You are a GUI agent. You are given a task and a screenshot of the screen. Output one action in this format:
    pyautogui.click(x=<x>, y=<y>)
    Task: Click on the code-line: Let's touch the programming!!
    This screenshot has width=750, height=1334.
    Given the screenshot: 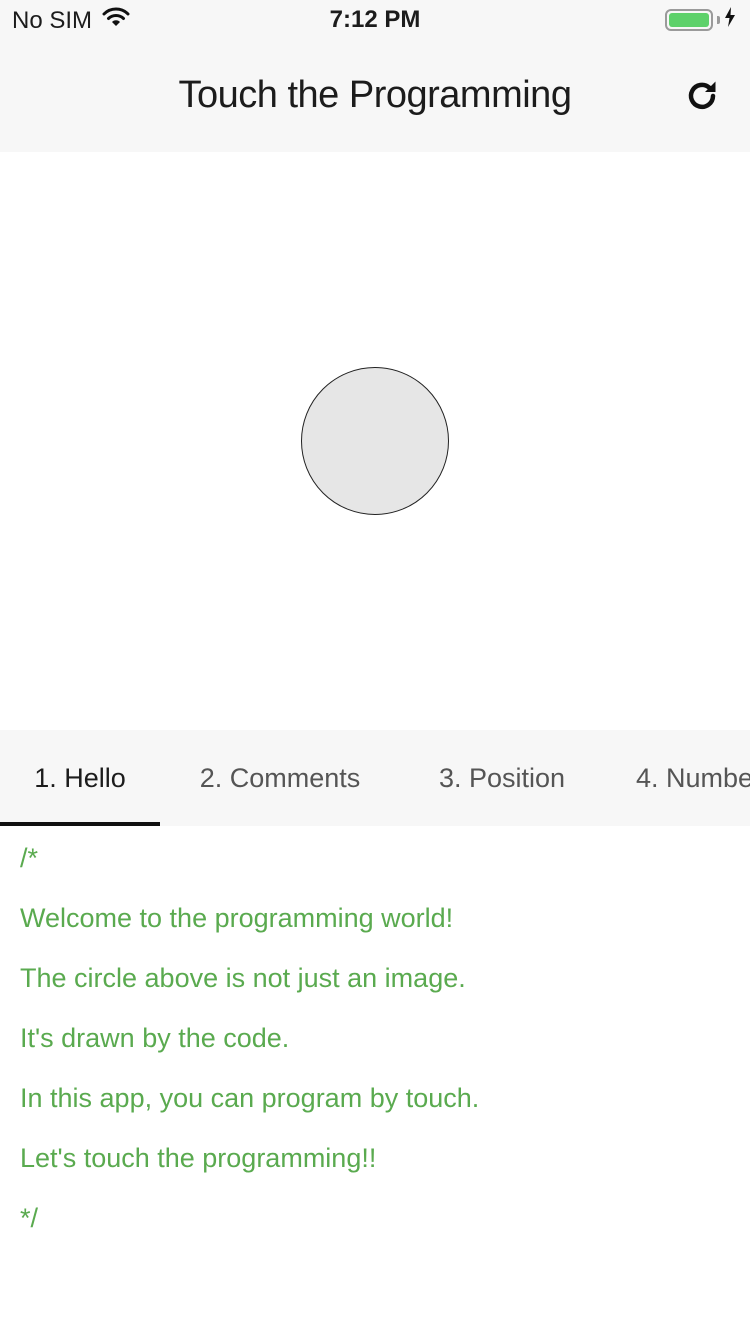 What is the action you would take?
    pyautogui.click(x=385, y=1170)
    